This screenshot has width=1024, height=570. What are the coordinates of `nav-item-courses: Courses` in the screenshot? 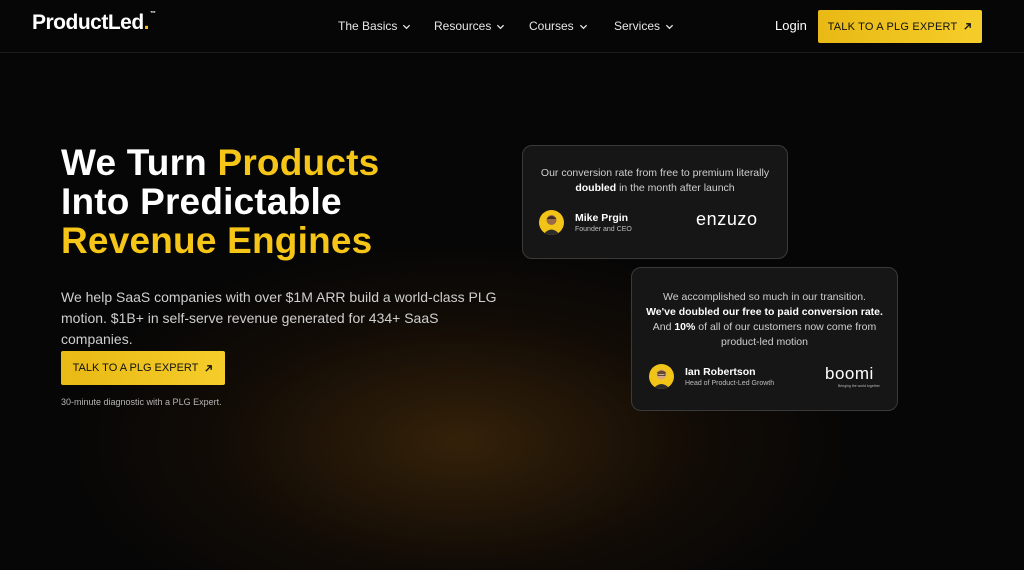 It's located at (558, 26).